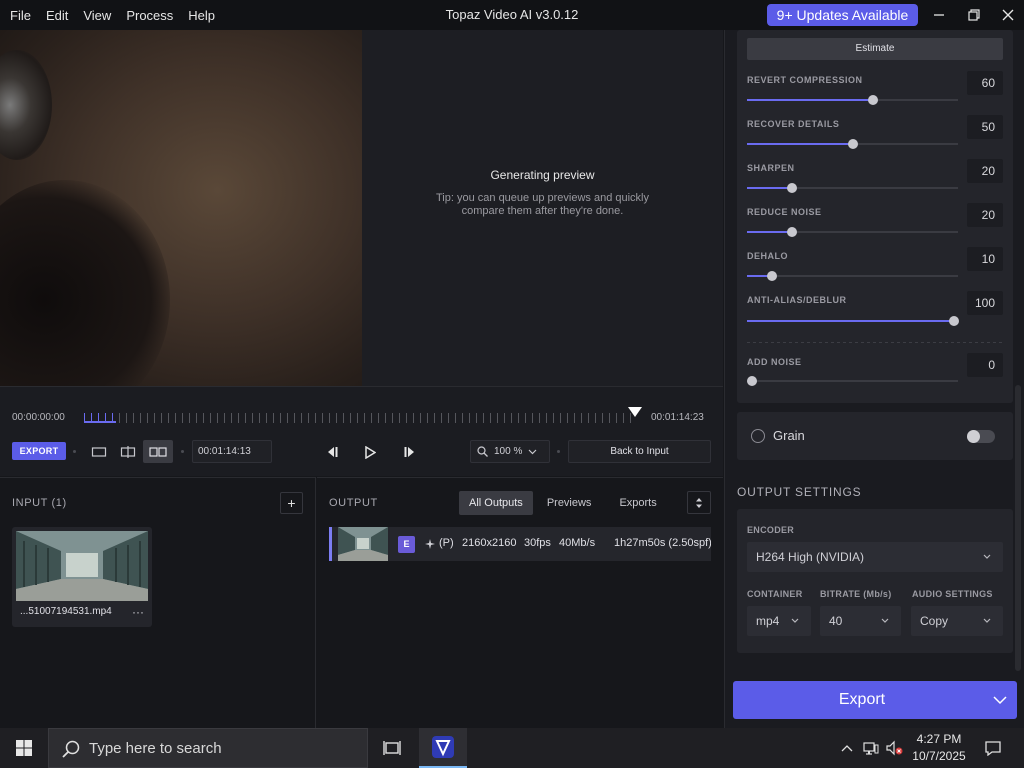  What do you see at coordinates (875, 700) in the screenshot?
I see `export-button: Export` at bounding box center [875, 700].